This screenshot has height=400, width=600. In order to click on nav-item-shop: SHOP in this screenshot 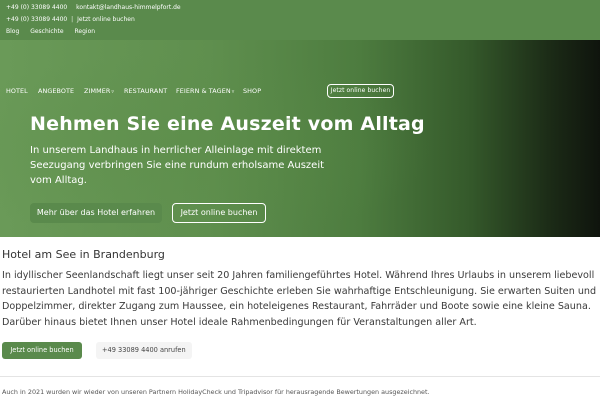, I will do `click(252, 91)`.